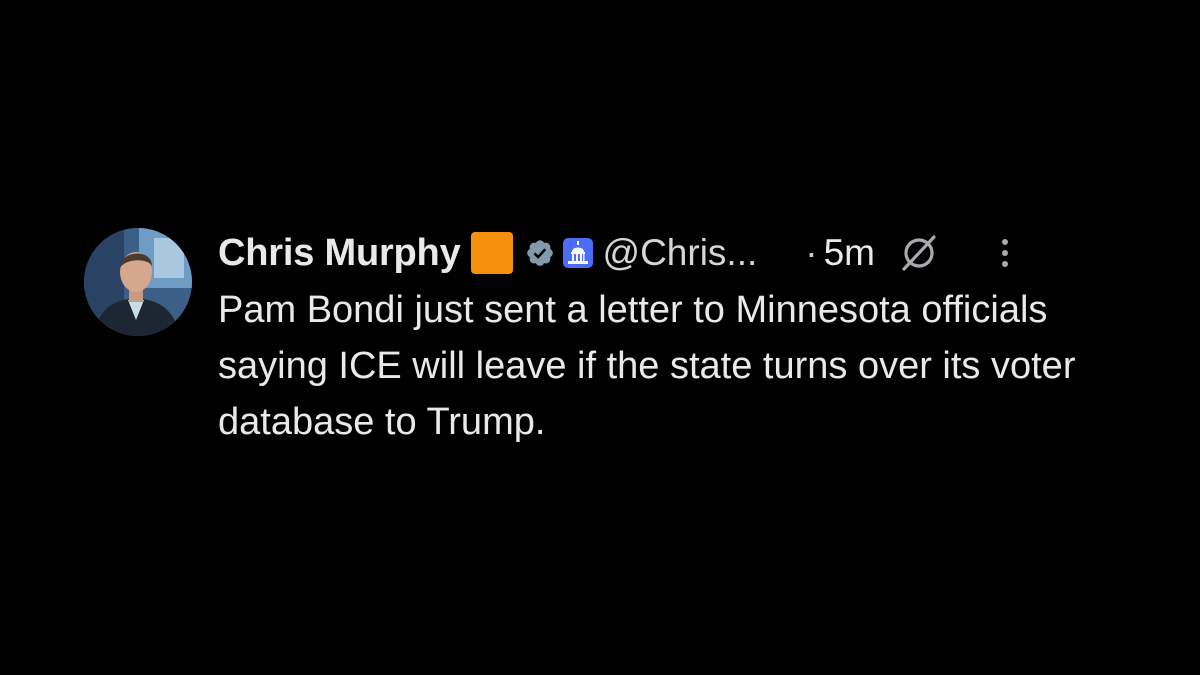 The height and width of the screenshot is (675, 1200). I want to click on more-options-icon, so click(1005, 253).